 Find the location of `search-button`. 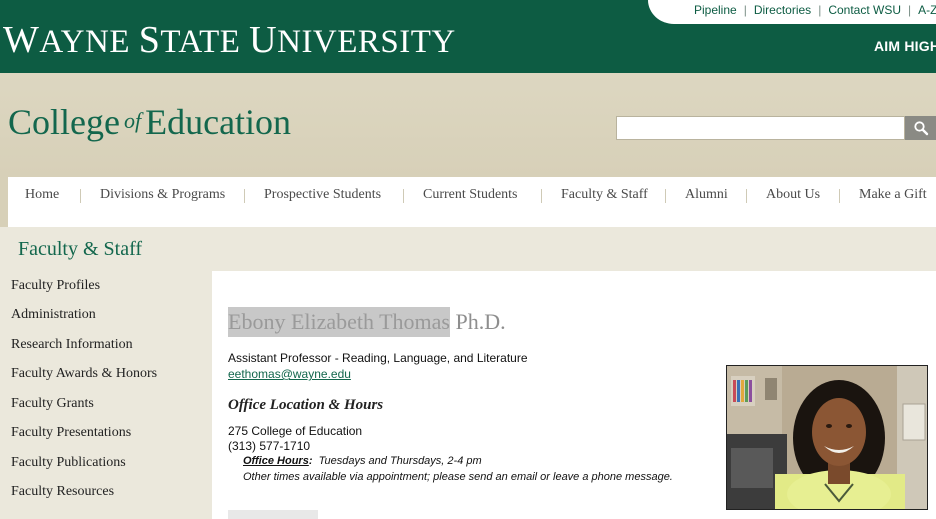

search-button is located at coordinates (920, 128).